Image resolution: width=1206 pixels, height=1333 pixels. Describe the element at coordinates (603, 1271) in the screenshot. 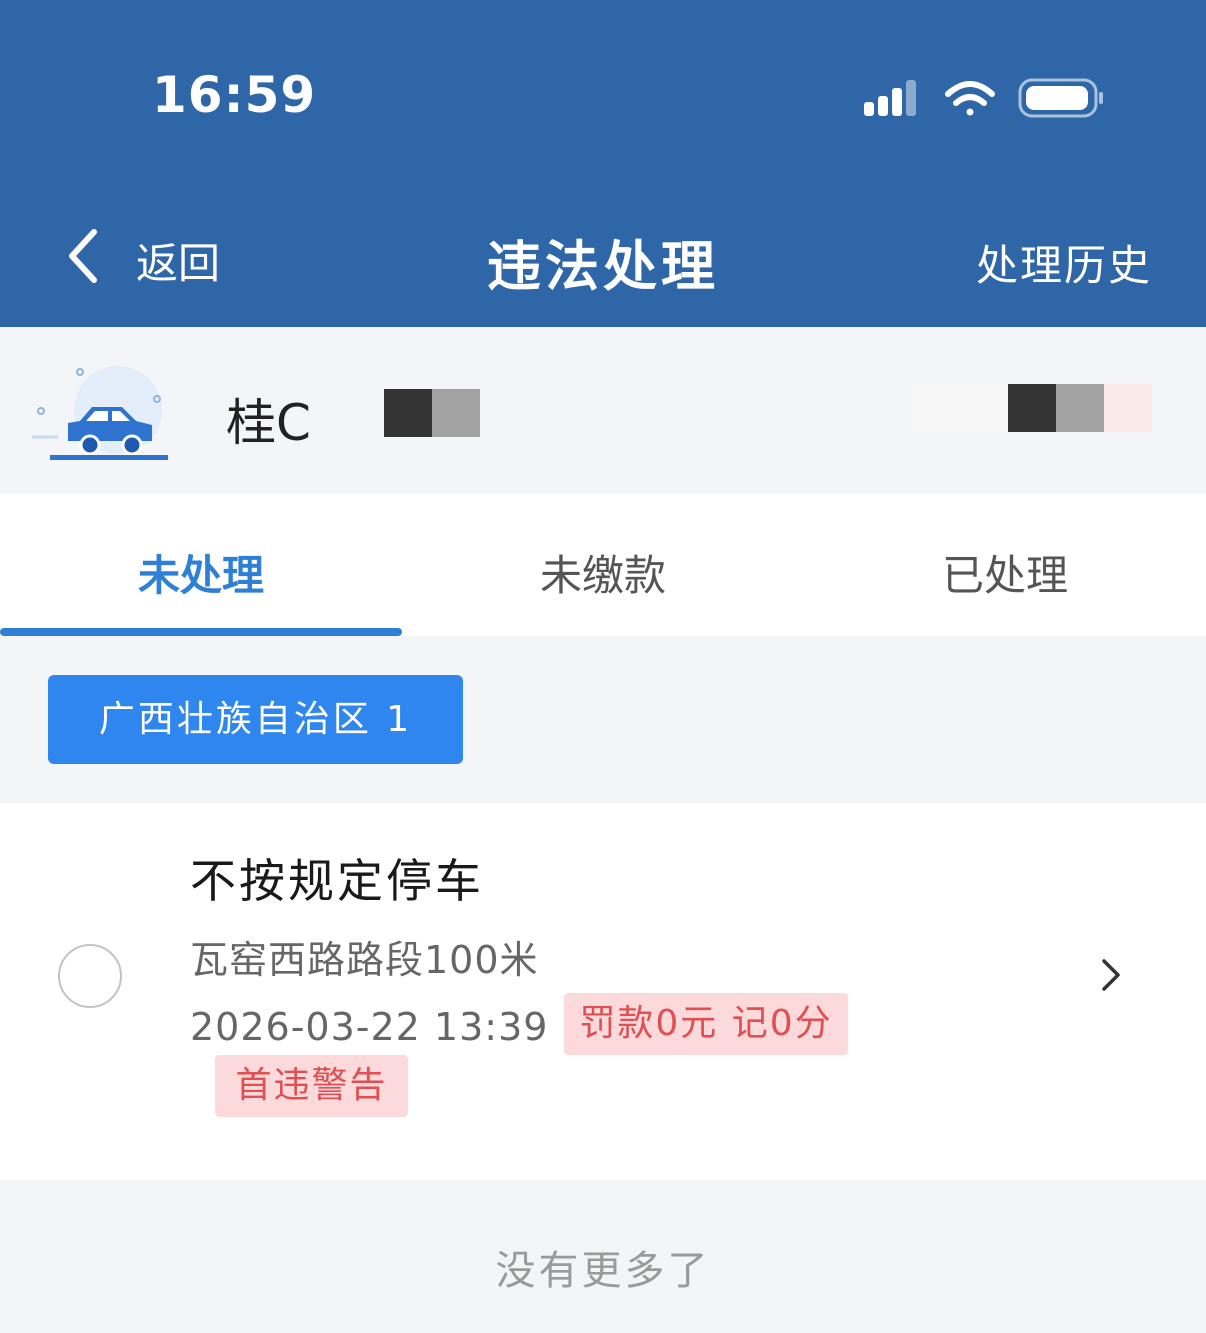

I see `no-more-text: 没有更多了` at that location.